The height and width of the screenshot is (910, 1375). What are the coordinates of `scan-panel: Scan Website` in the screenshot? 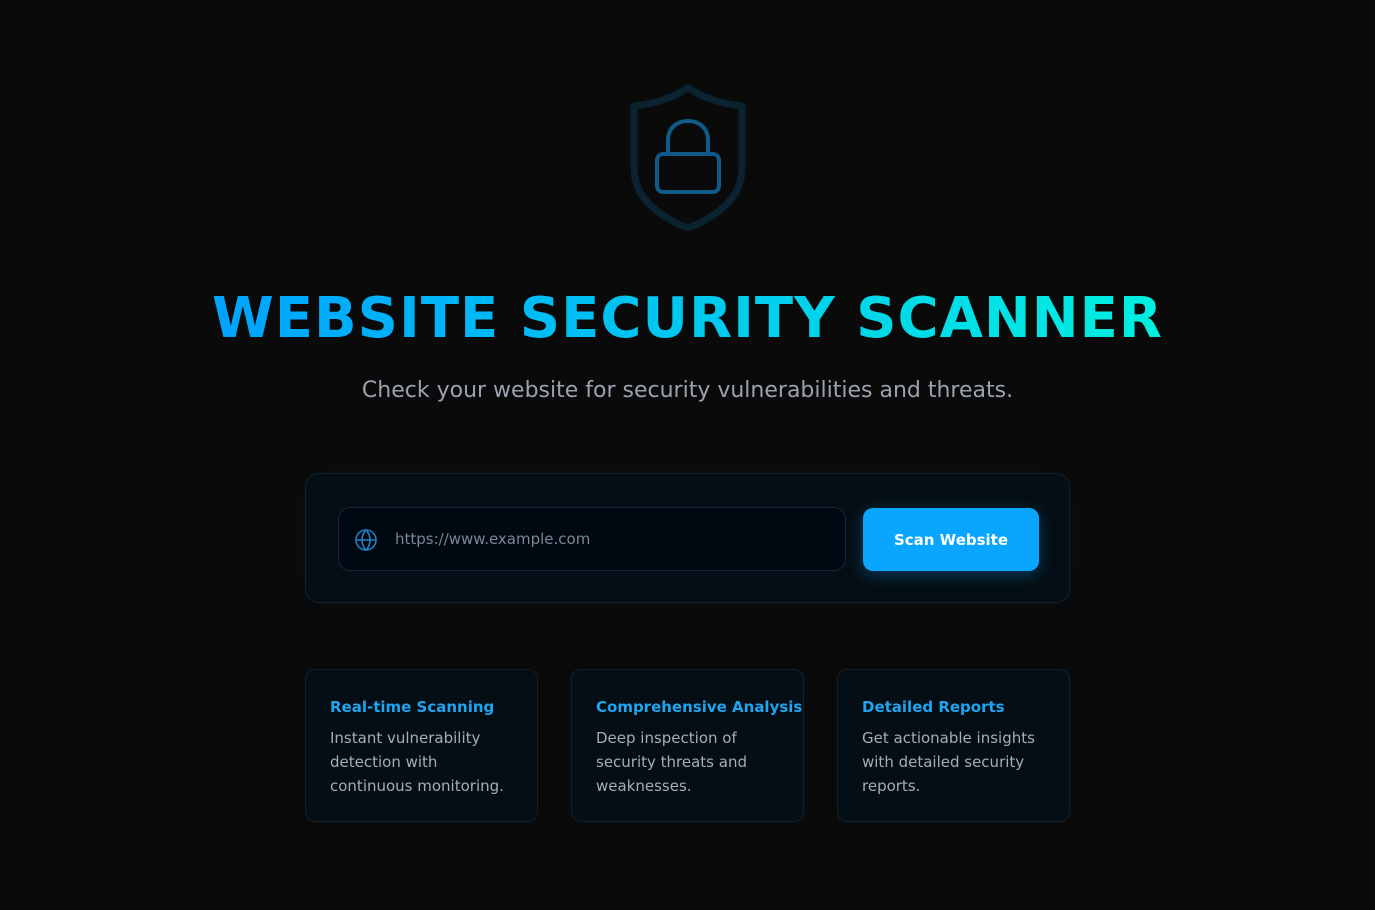 It's located at (687, 538).